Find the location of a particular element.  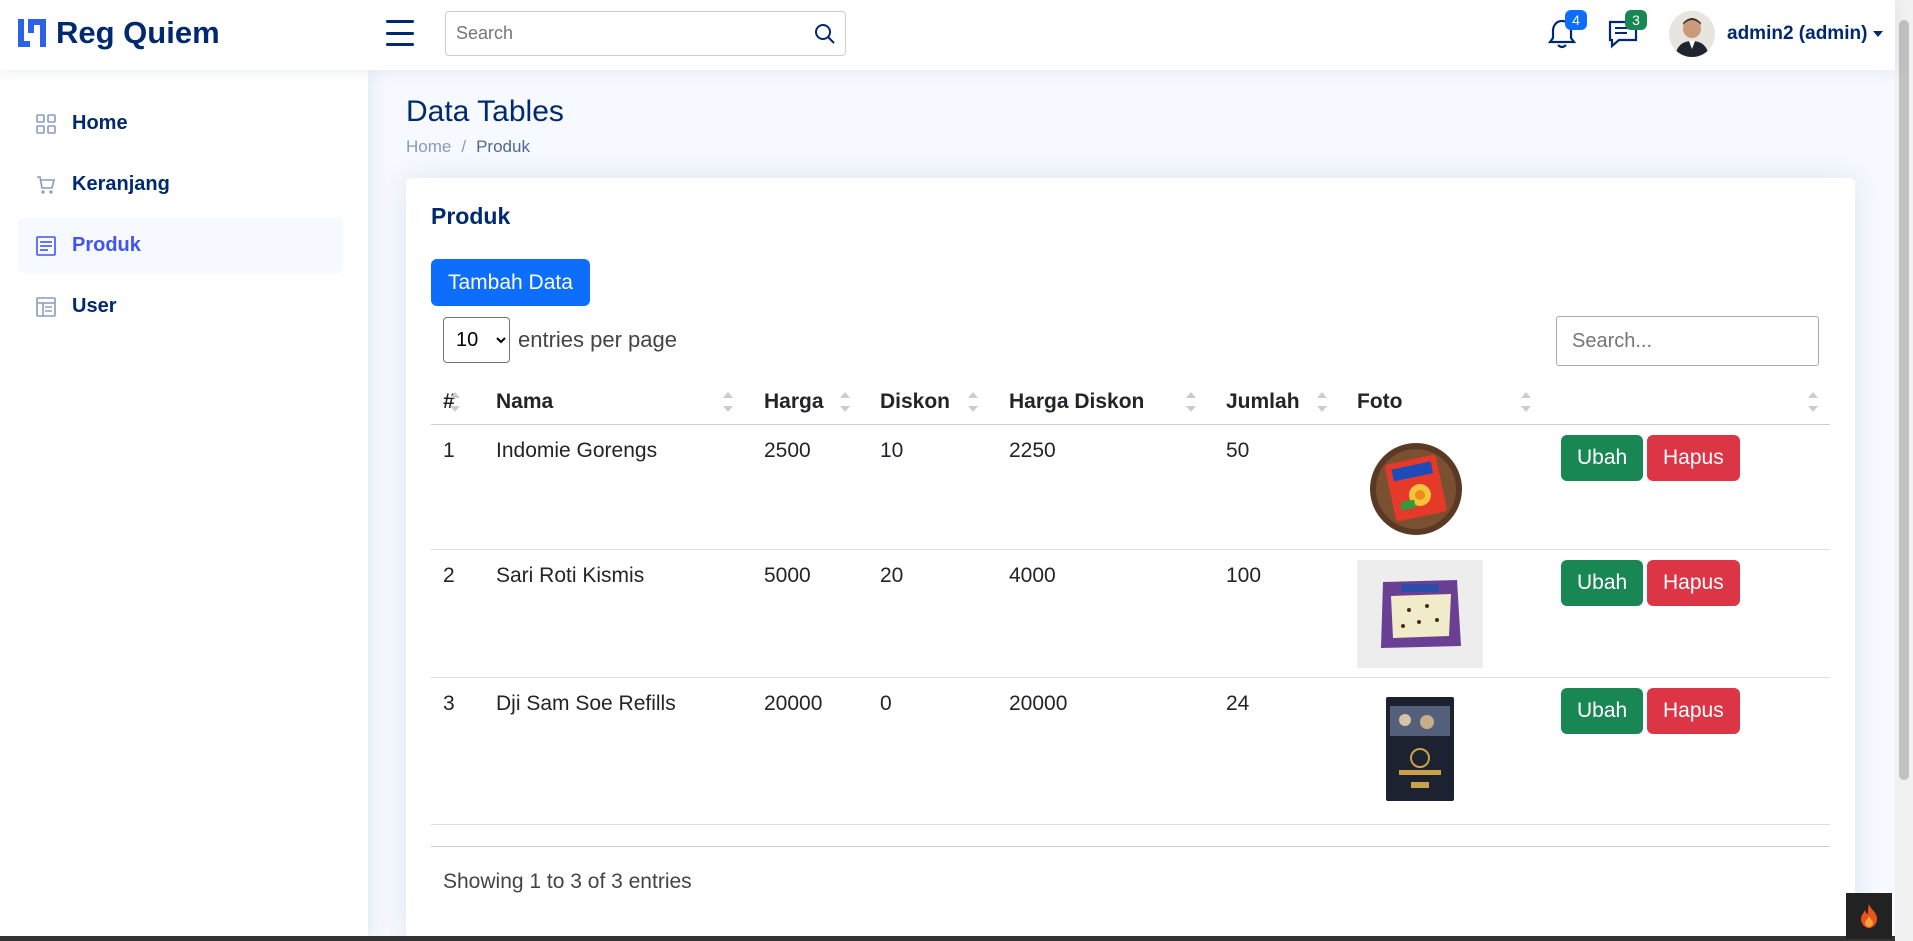

flame-icon is located at coordinates (1869, 916).